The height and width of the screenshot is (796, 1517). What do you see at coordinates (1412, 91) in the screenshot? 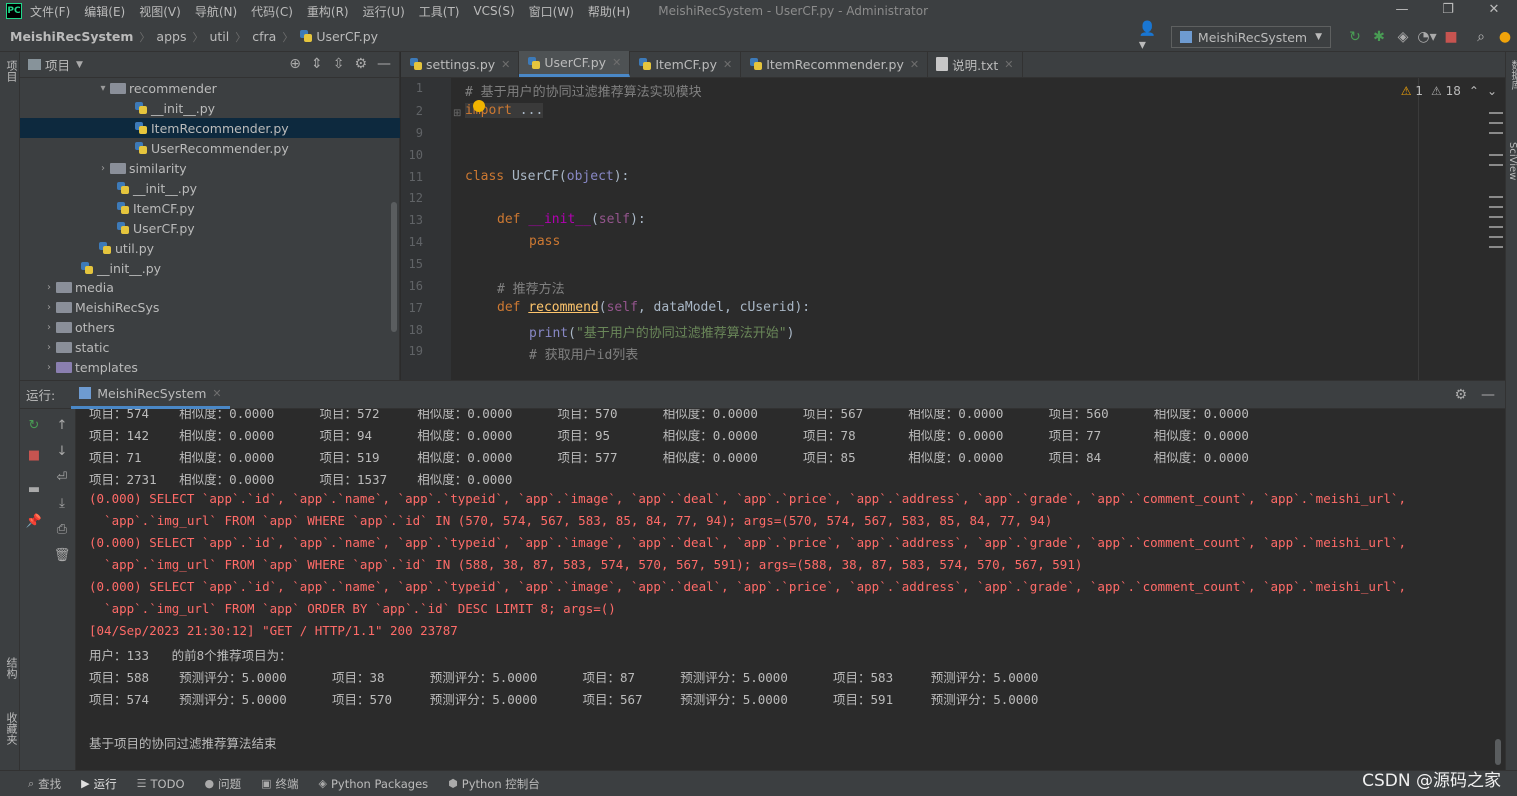
I see `warning-count: ⚠ 1` at bounding box center [1412, 91].